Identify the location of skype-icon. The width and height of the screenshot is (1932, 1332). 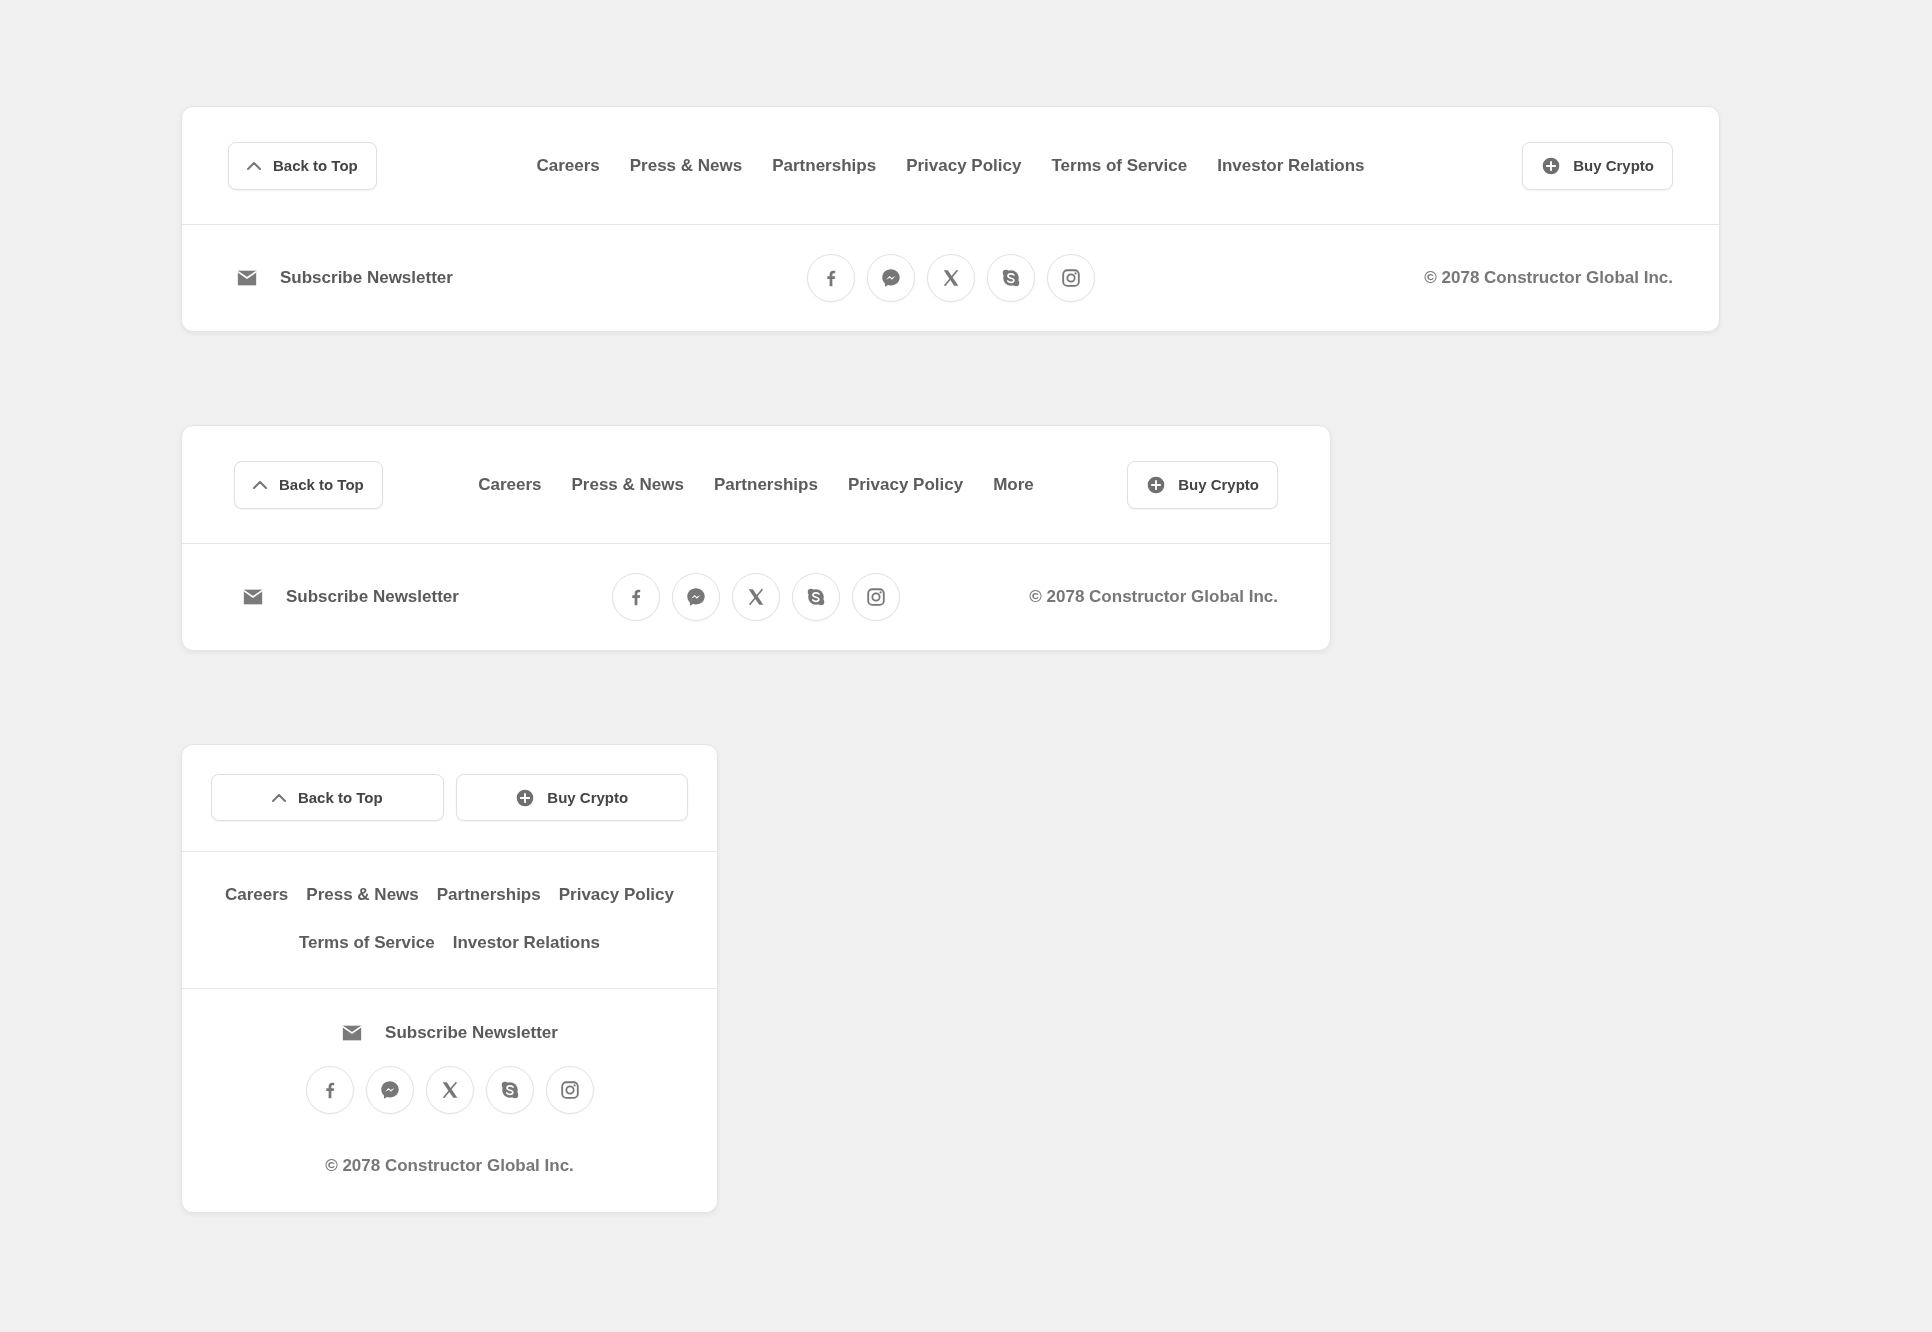
(816, 597).